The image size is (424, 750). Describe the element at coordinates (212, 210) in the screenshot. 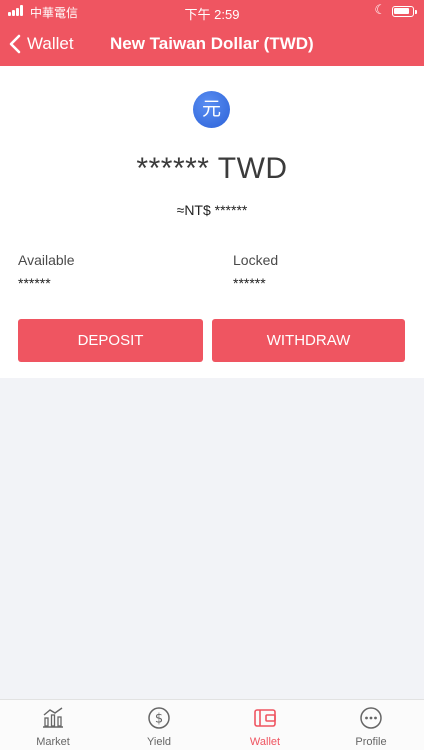

I see `approx-value: ≈NT$ ******` at that location.